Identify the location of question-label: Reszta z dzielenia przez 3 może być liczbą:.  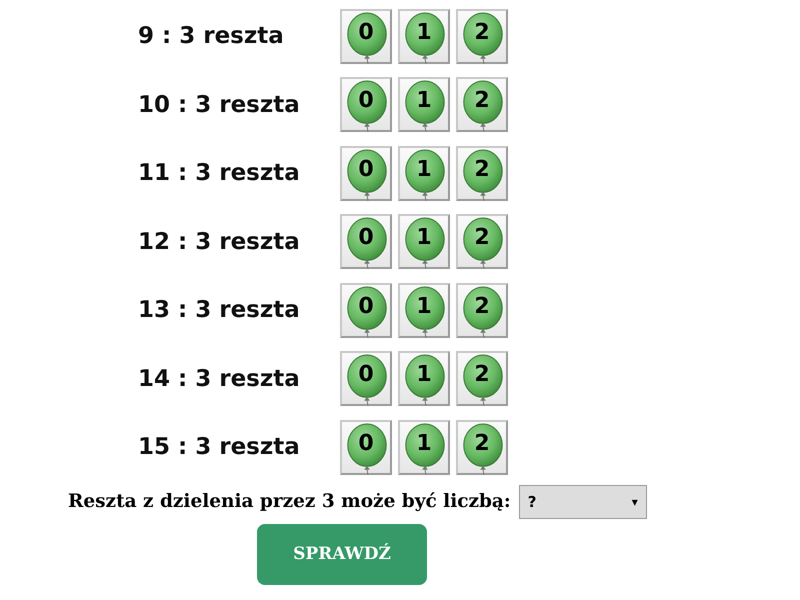
(289, 501).